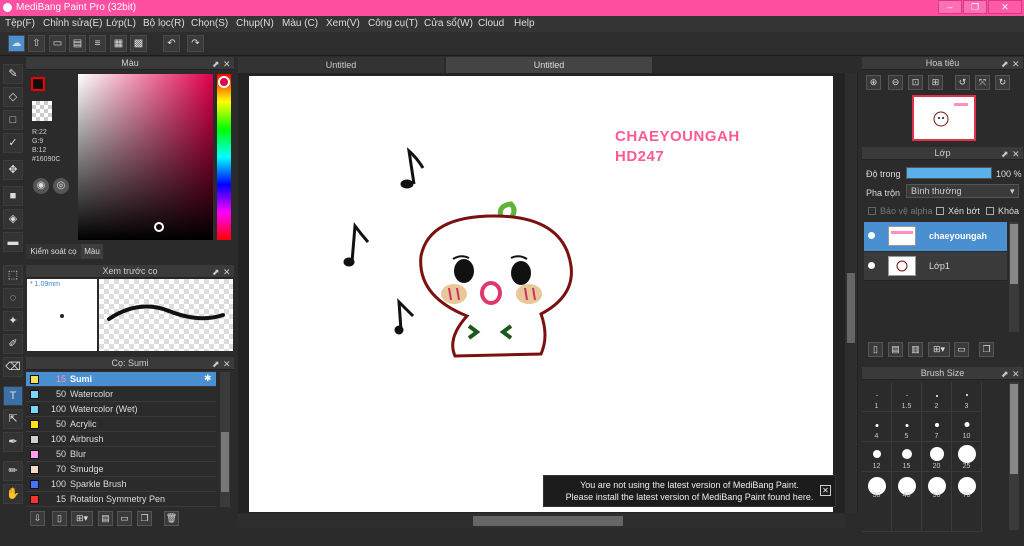 Image resolution: width=1024 pixels, height=546 pixels. I want to click on palette-add-icon: ◎, so click(61, 186).